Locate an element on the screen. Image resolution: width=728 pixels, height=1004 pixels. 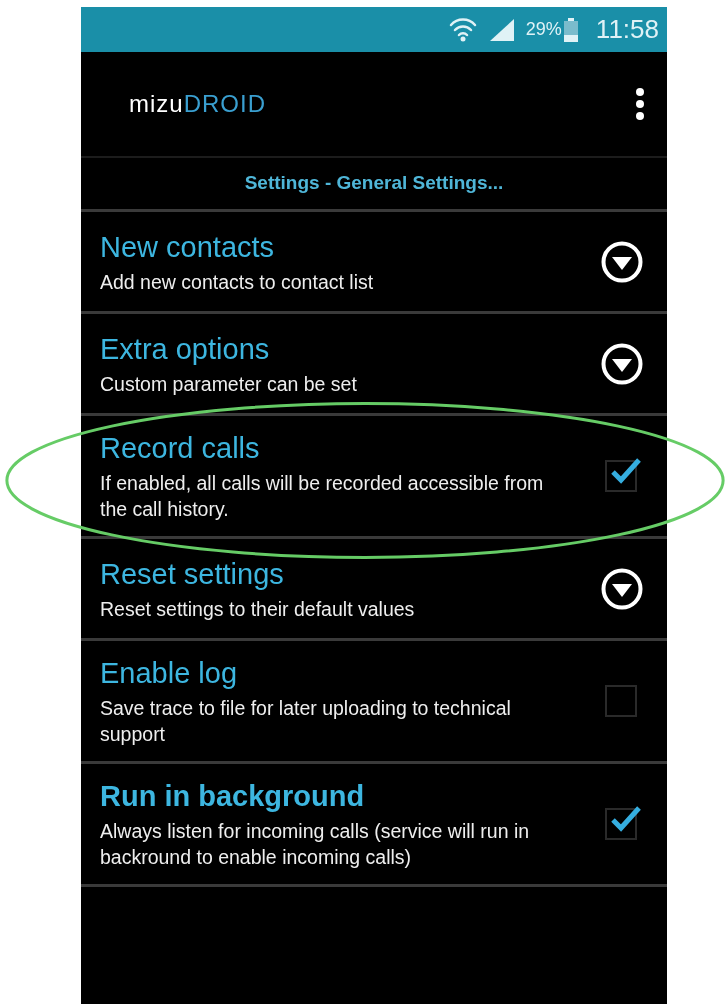
setting-title: Enable log is located at coordinates (169, 673).